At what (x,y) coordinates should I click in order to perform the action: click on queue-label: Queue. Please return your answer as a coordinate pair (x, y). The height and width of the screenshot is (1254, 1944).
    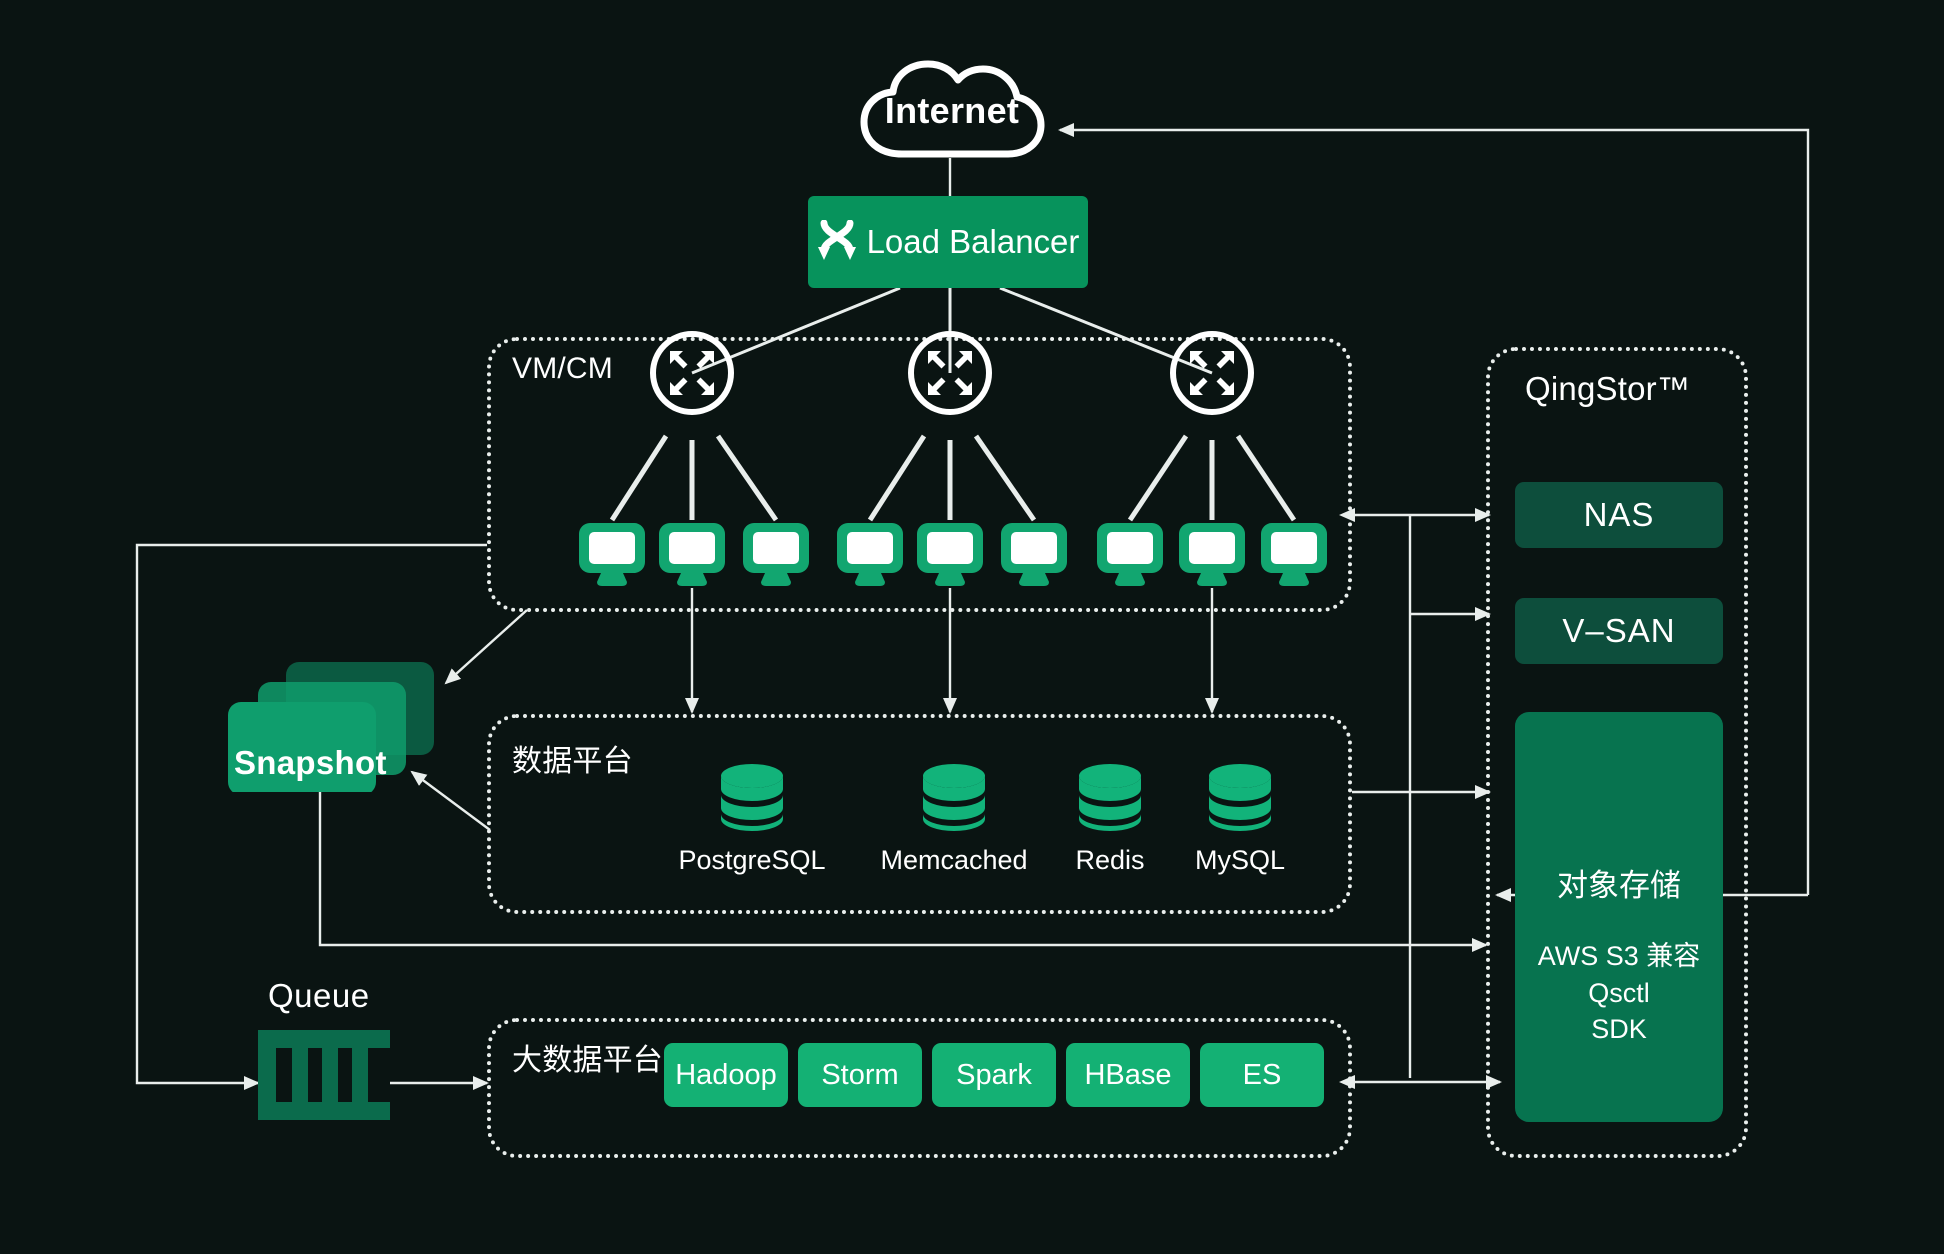
    Looking at the image, I should click on (319, 995).